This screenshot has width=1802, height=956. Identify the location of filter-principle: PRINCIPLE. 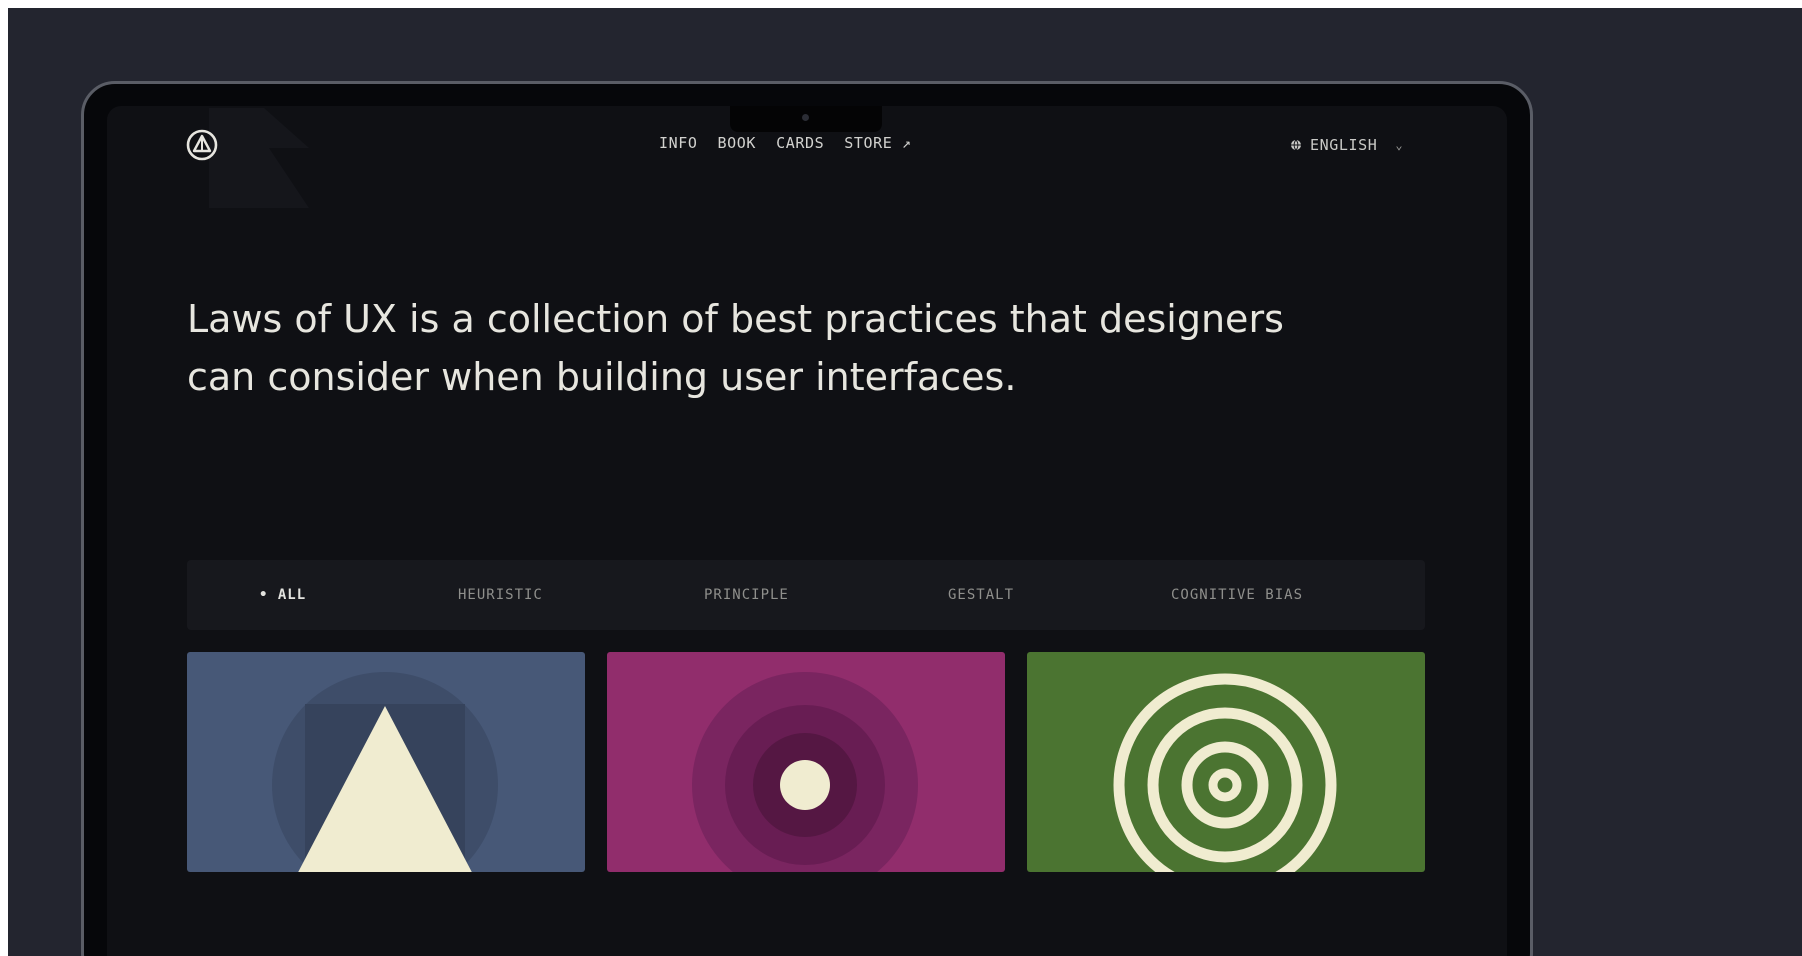
(746, 595).